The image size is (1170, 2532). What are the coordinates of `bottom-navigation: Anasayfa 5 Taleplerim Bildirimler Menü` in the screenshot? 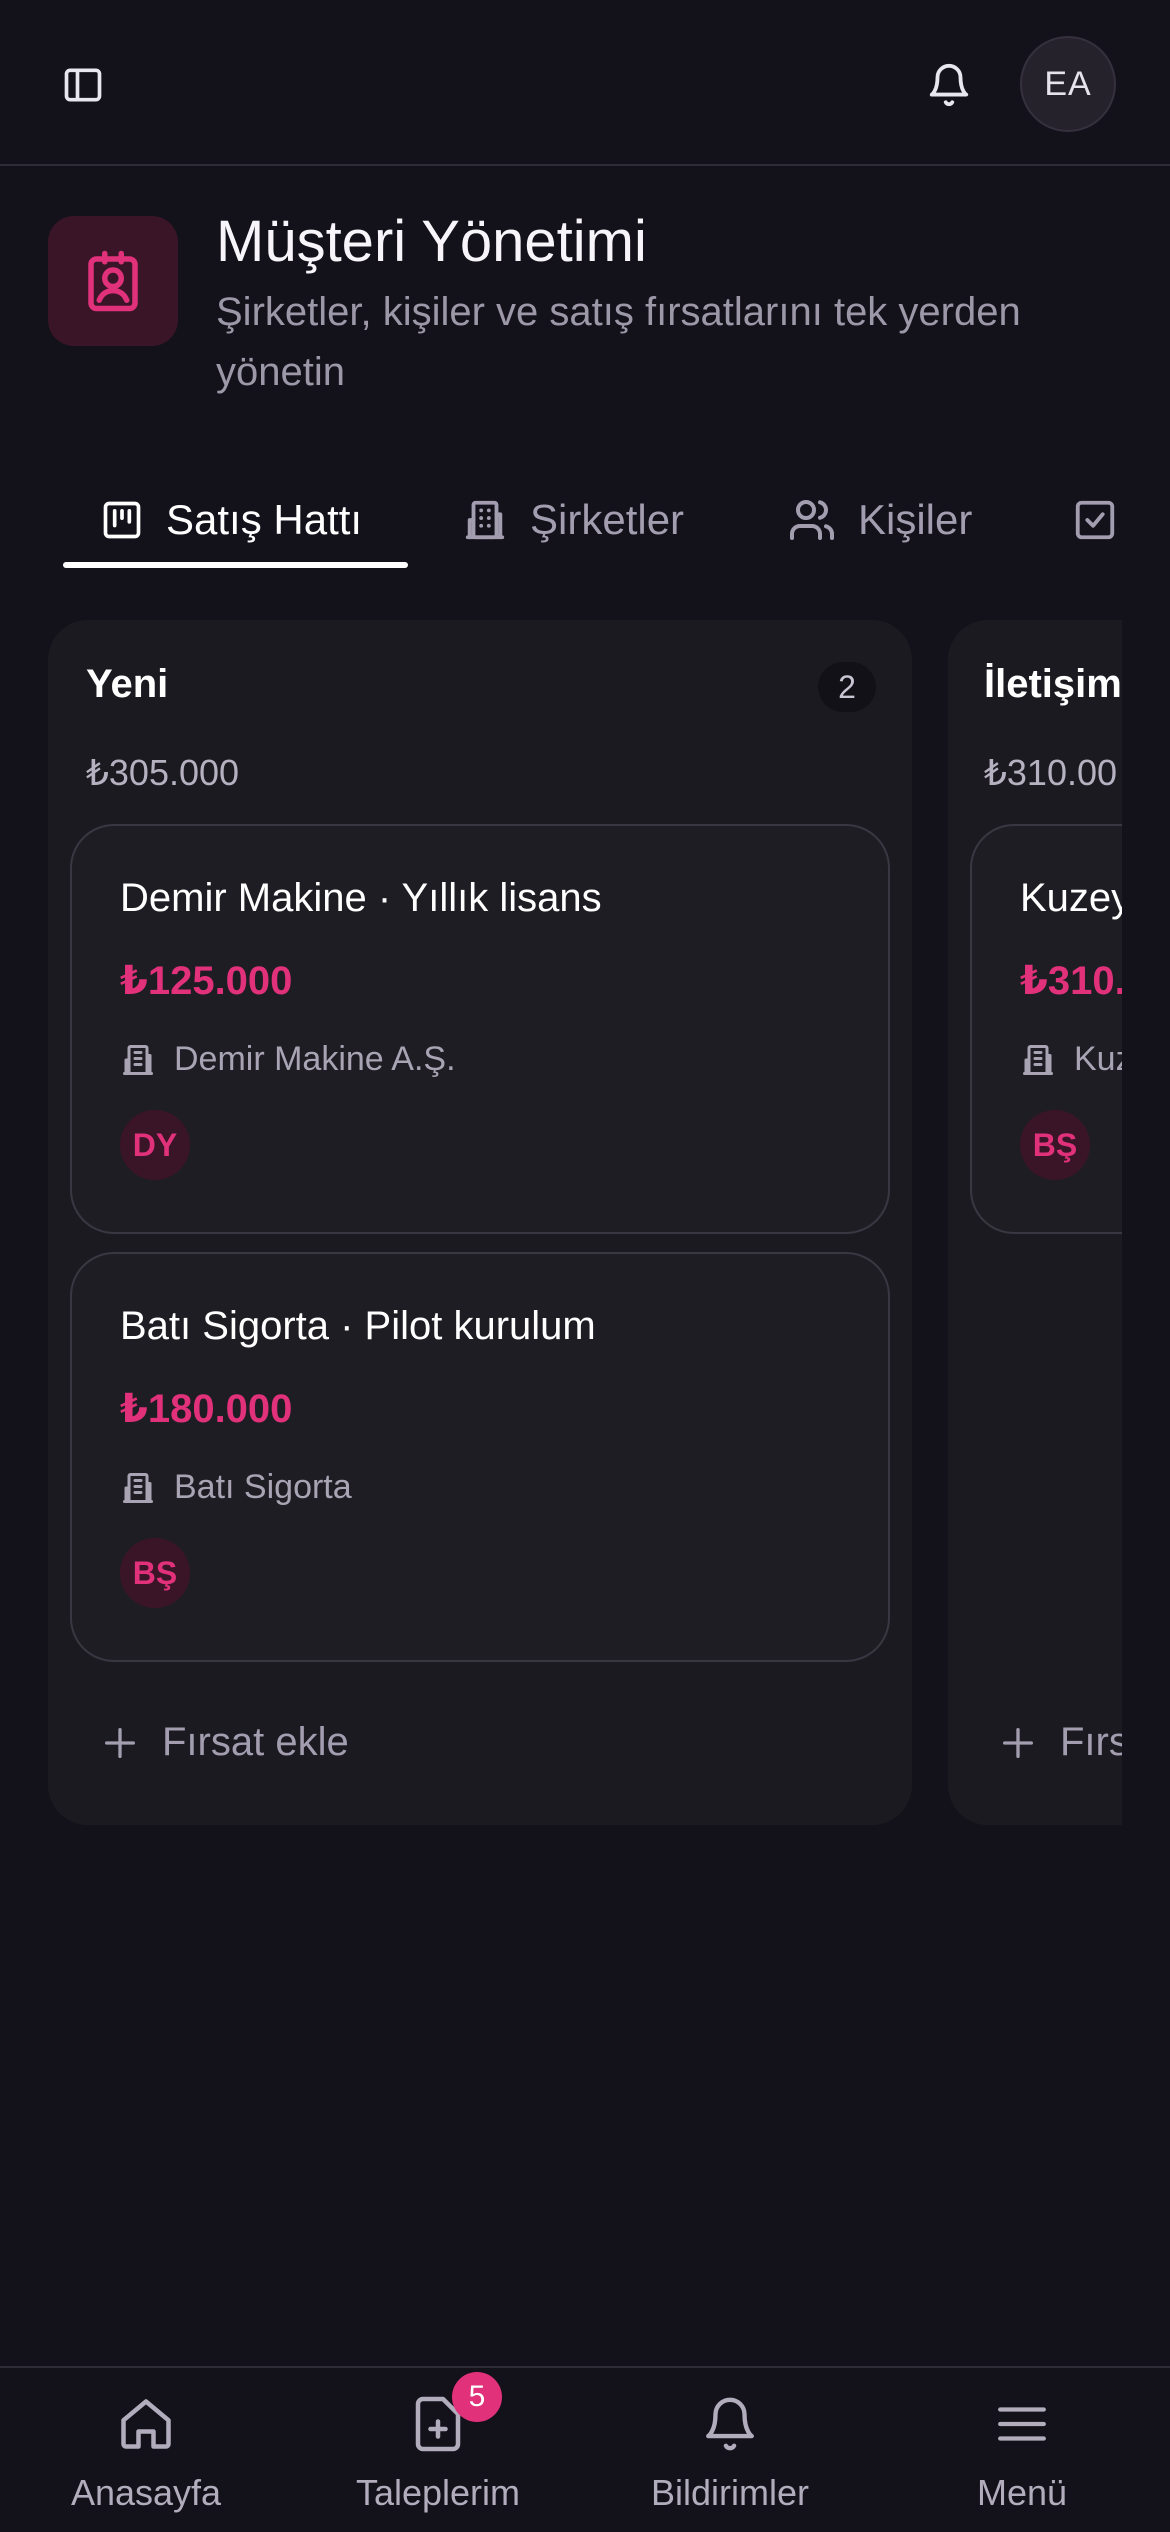 It's located at (585, 2449).